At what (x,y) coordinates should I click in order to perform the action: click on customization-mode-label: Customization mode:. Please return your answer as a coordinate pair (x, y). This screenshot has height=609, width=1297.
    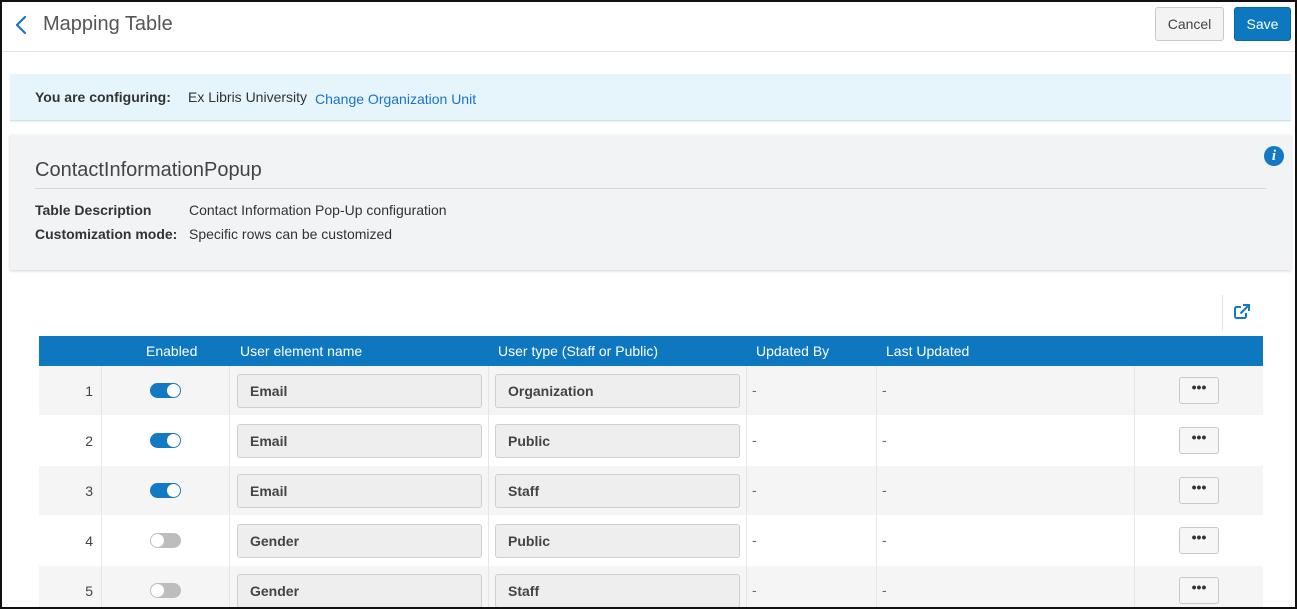
    Looking at the image, I should click on (106, 234).